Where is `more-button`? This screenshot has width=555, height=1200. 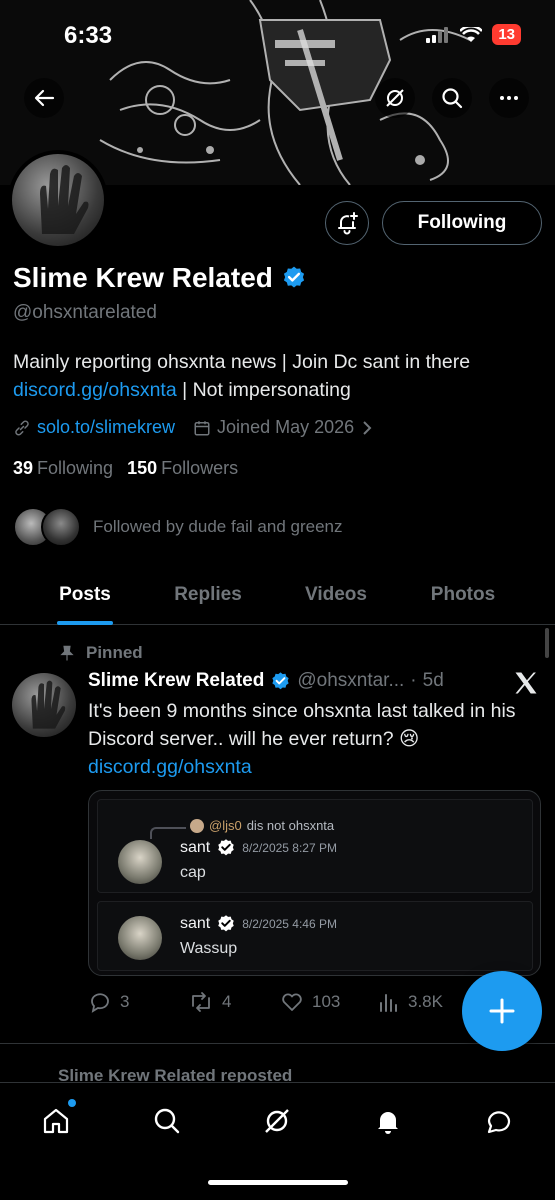 more-button is located at coordinates (509, 98).